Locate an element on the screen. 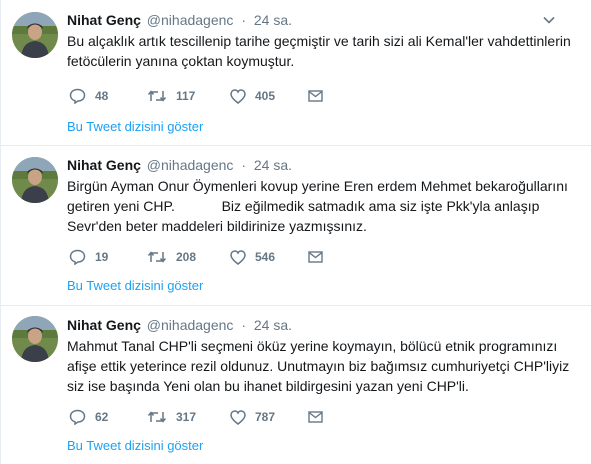 Image resolution: width=591 pixels, height=464 pixels. retweet-button: 317 is located at coordinates (171, 417).